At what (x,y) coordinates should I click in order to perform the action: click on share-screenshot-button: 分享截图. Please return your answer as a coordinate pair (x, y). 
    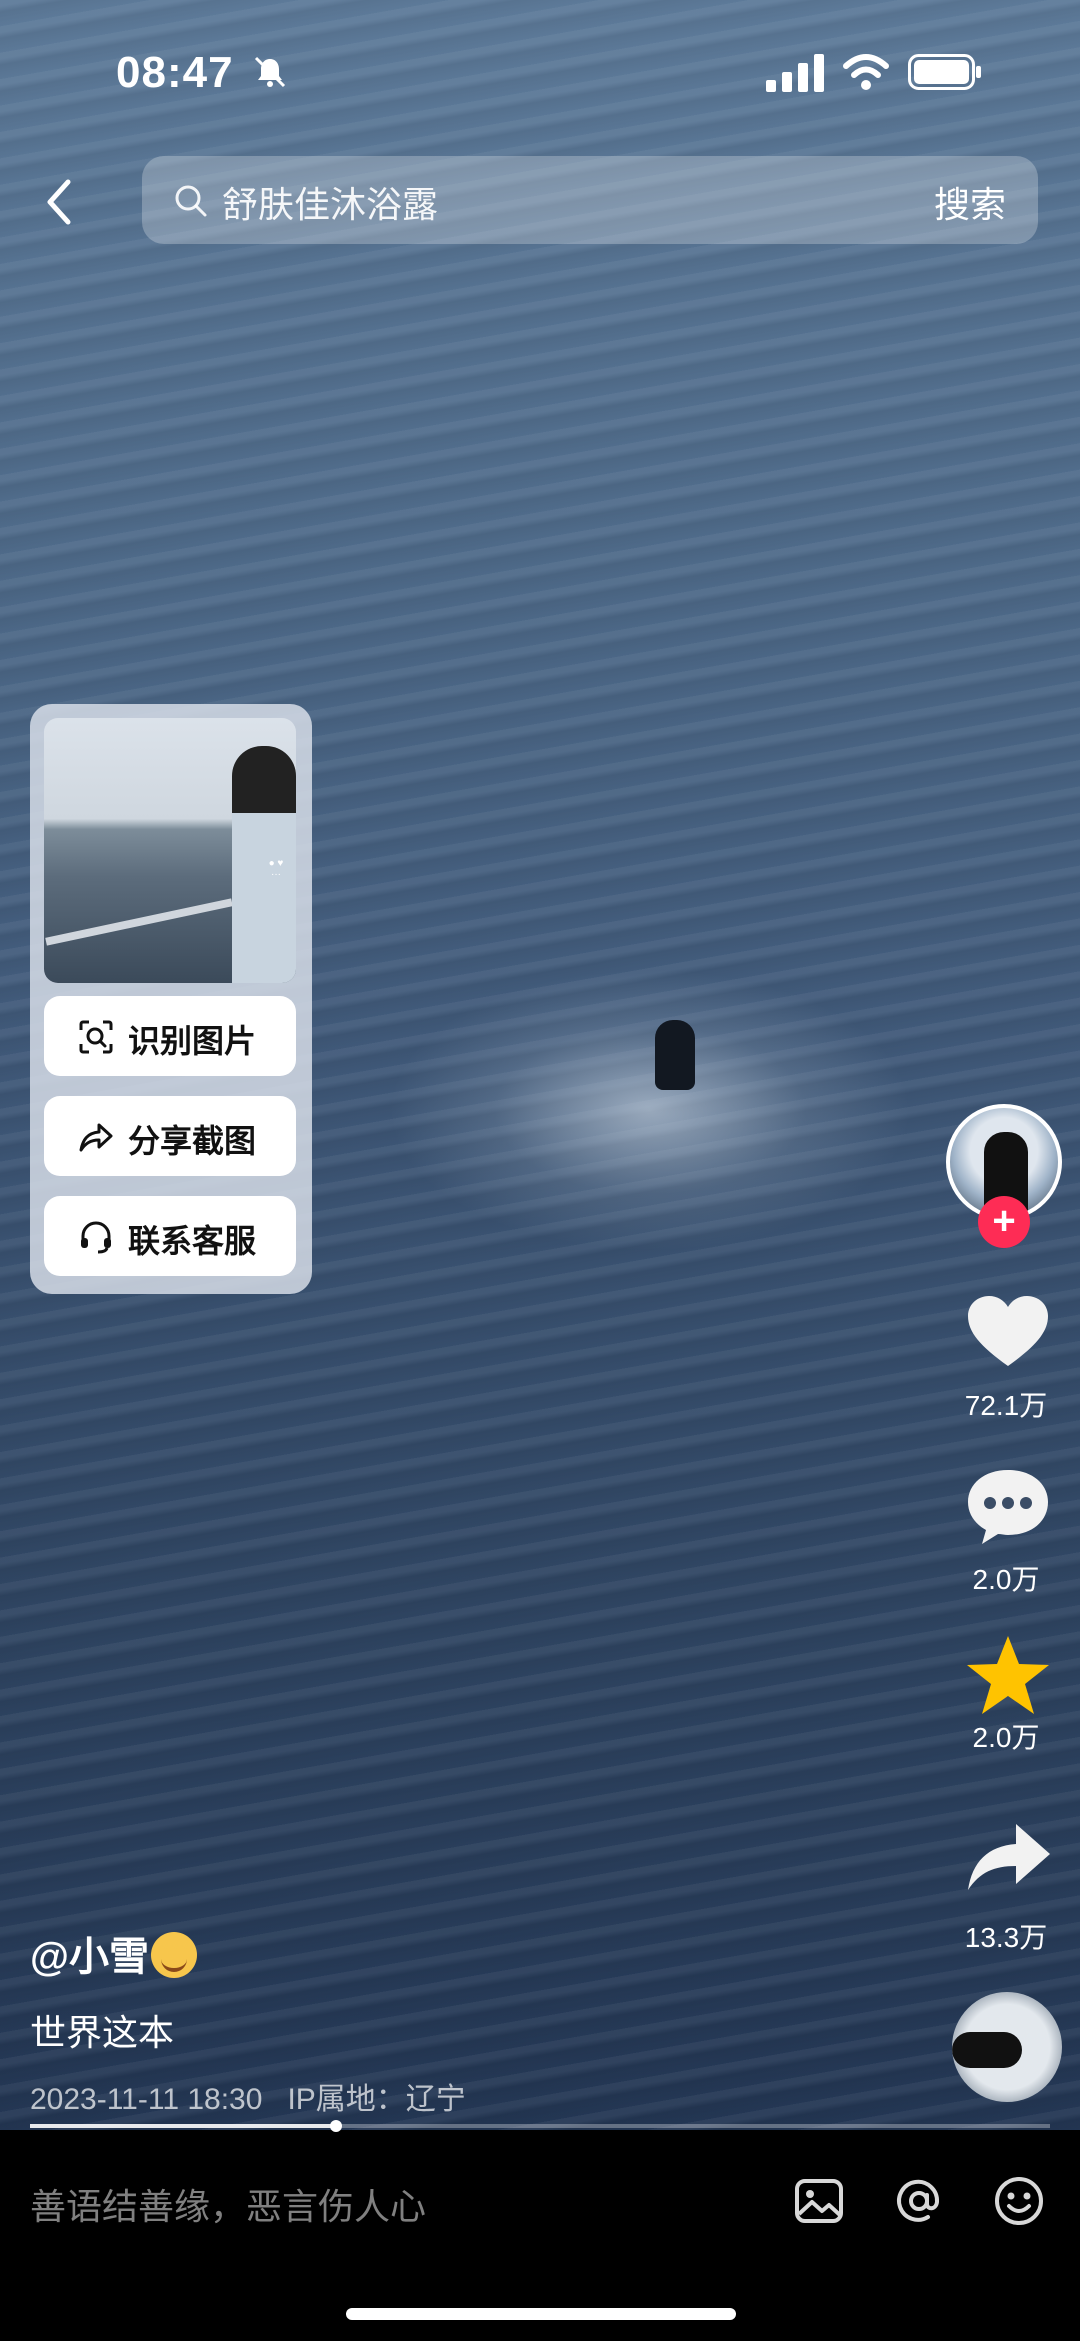
    Looking at the image, I should click on (170, 1136).